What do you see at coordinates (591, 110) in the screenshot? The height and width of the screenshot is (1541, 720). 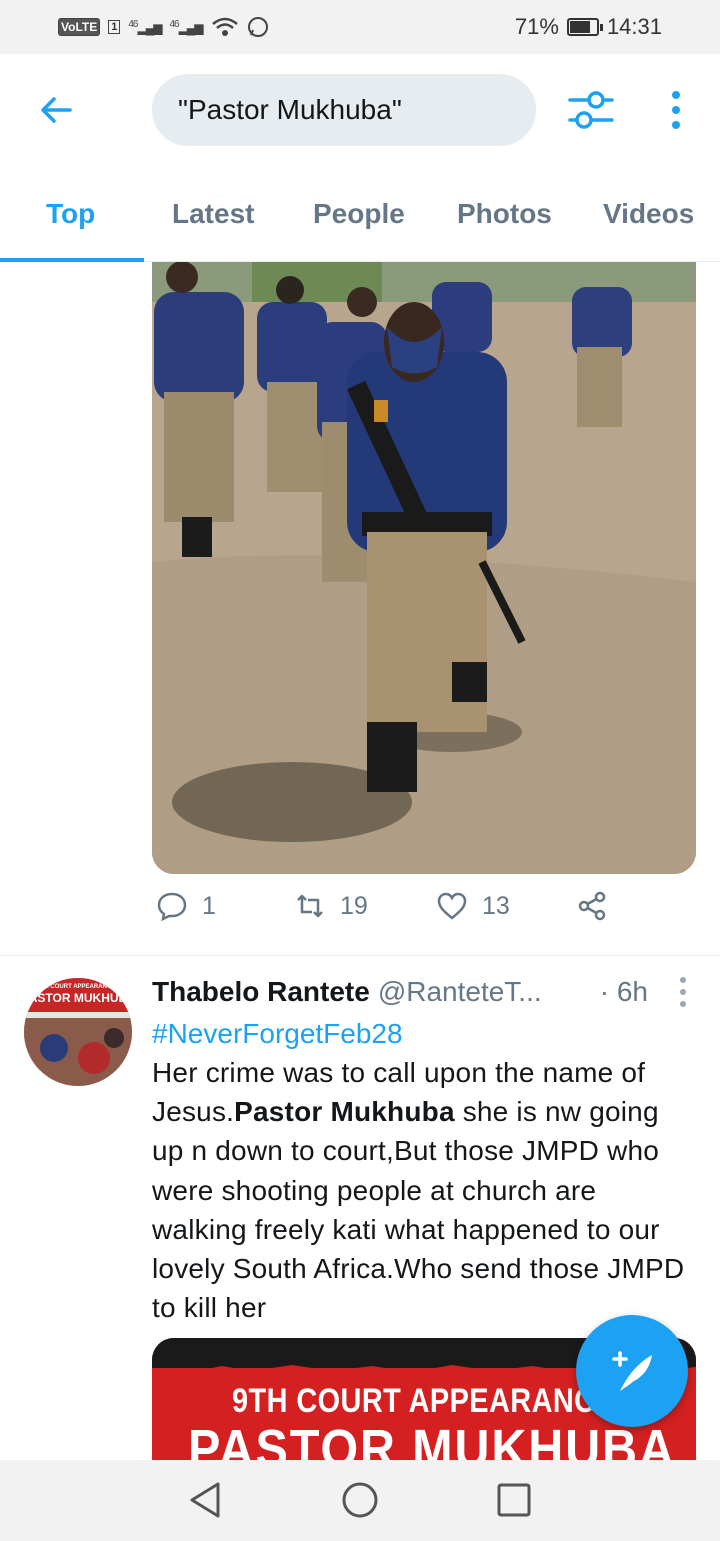 I see `filter-sliders-icon` at bounding box center [591, 110].